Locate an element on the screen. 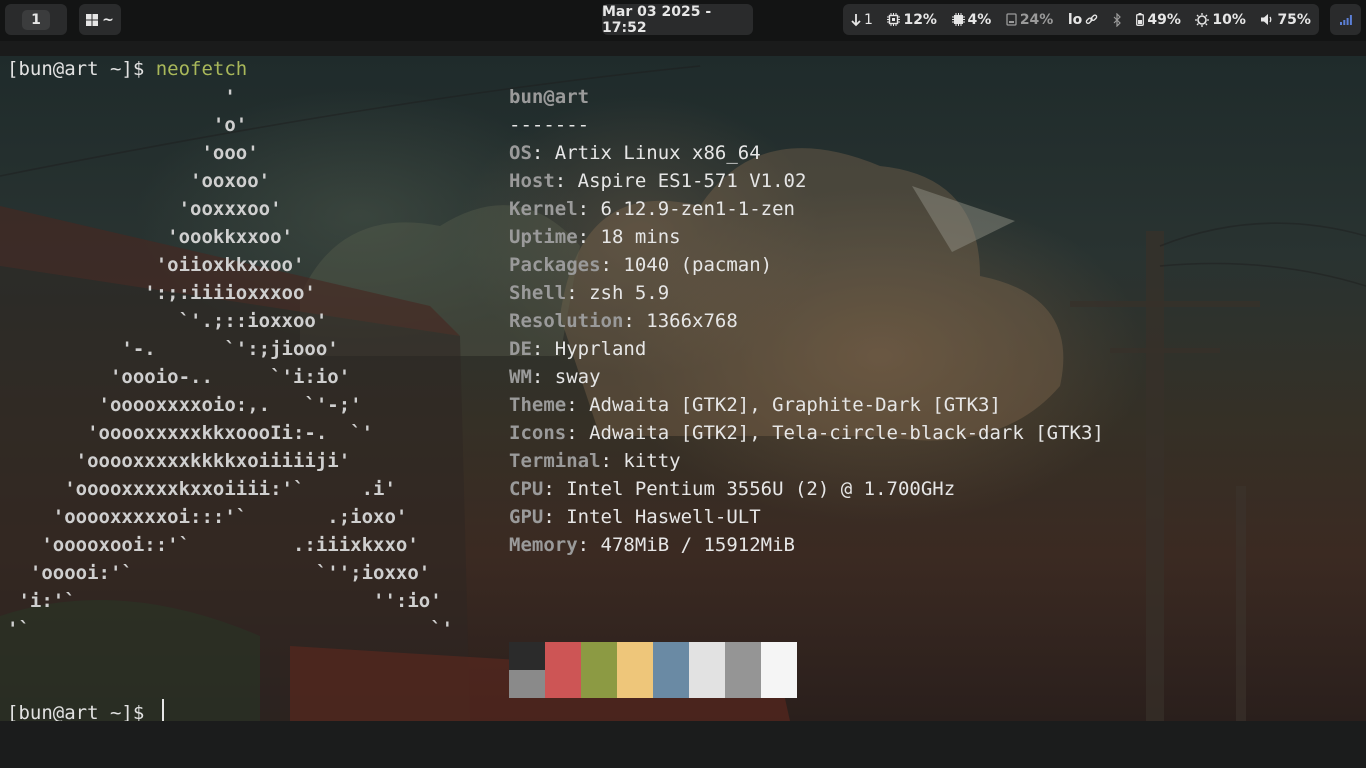 This screenshot has width=1366, height=768. info-row-kernel: Kernel: 6.12.9-zen1-1-zen is located at coordinates (652, 209).